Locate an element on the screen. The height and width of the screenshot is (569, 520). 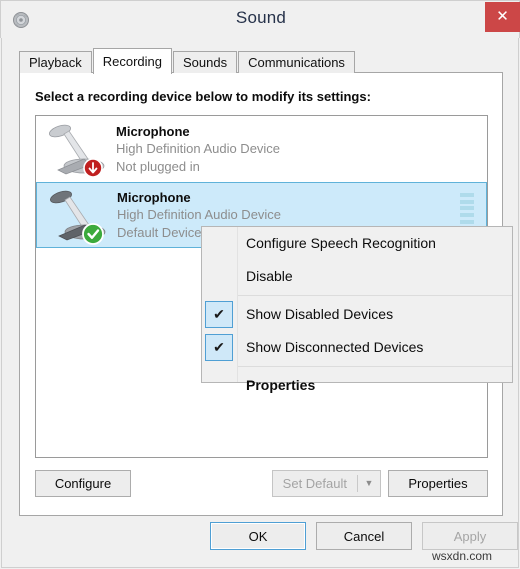
tab-recording: Recording is located at coordinates (132, 61).